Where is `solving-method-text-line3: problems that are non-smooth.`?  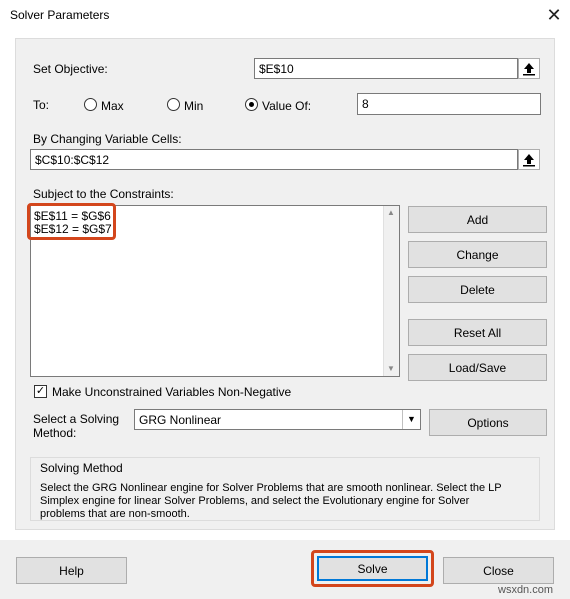 solving-method-text-line3: problems that are non-smooth. is located at coordinates (115, 514).